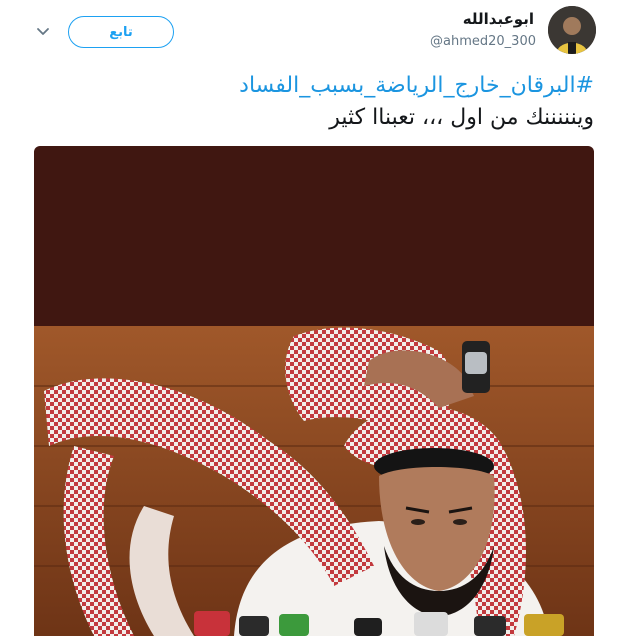 Image resolution: width=618 pixels, height=636 pixels. I want to click on avatar, so click(572, 30).